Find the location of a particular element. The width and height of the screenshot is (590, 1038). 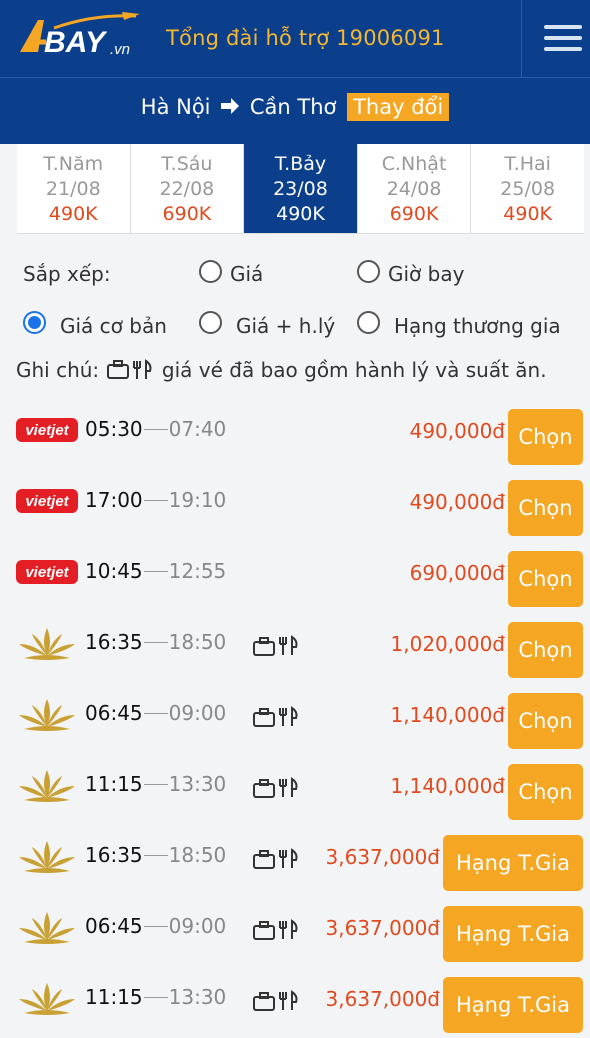

filter-luggage-label: Giá + h.lý is located at coordinates (285, 326).